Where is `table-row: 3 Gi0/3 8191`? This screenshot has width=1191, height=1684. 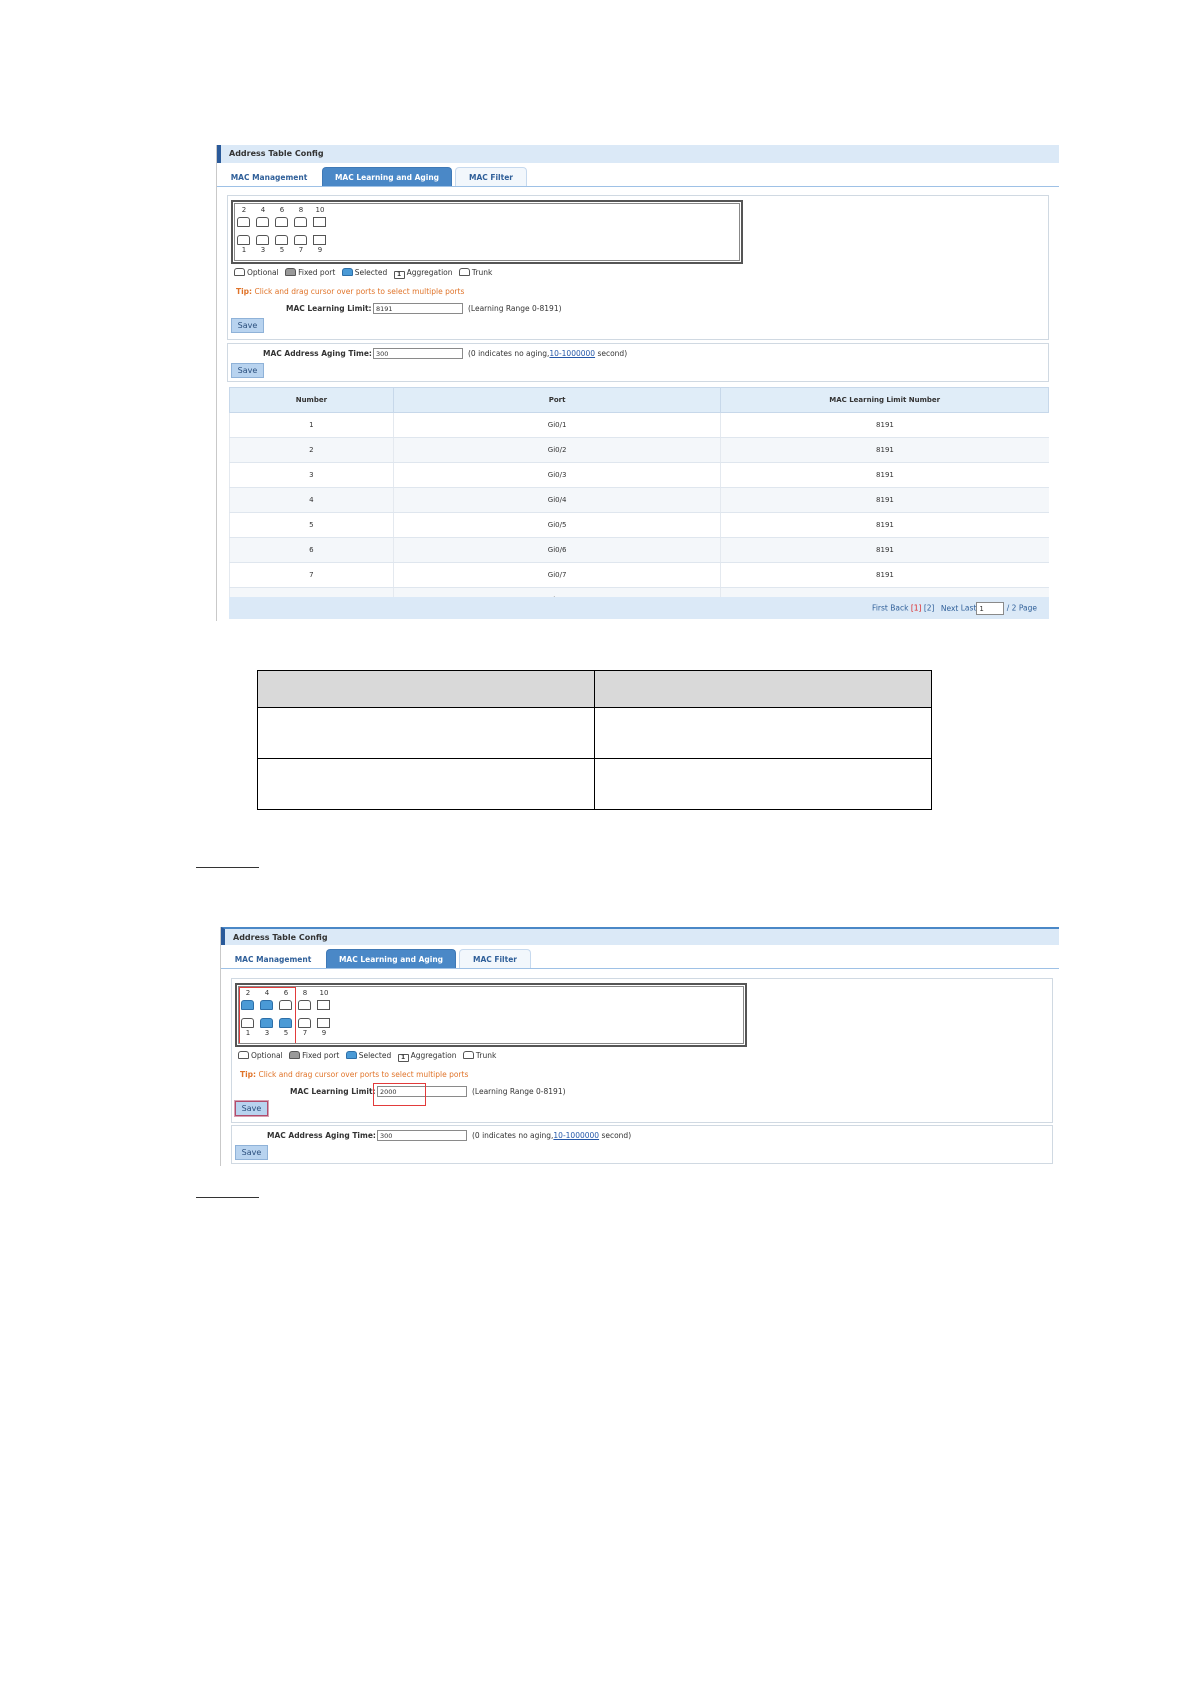 table-row: 3 Gi0/3 8191 is located at coordinates (639, 475).